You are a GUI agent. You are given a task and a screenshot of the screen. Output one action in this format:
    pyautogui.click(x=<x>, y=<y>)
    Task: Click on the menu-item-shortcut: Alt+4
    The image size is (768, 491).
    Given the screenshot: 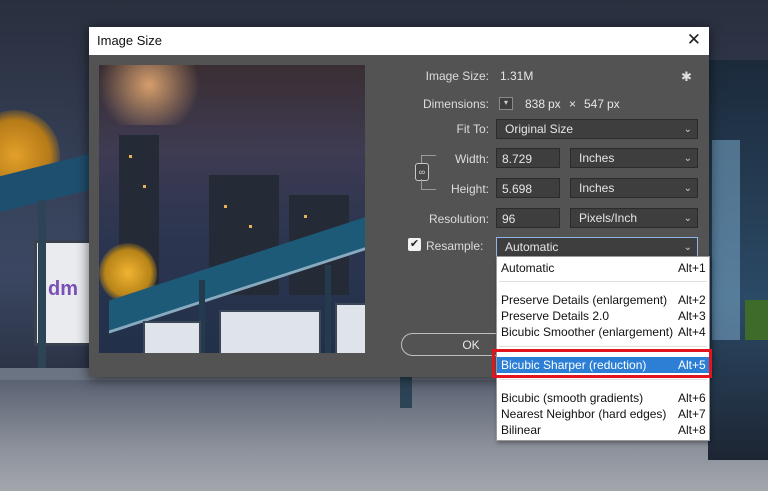 What is the action you would take?
    pyautogui.click(x=692, y=332)
    